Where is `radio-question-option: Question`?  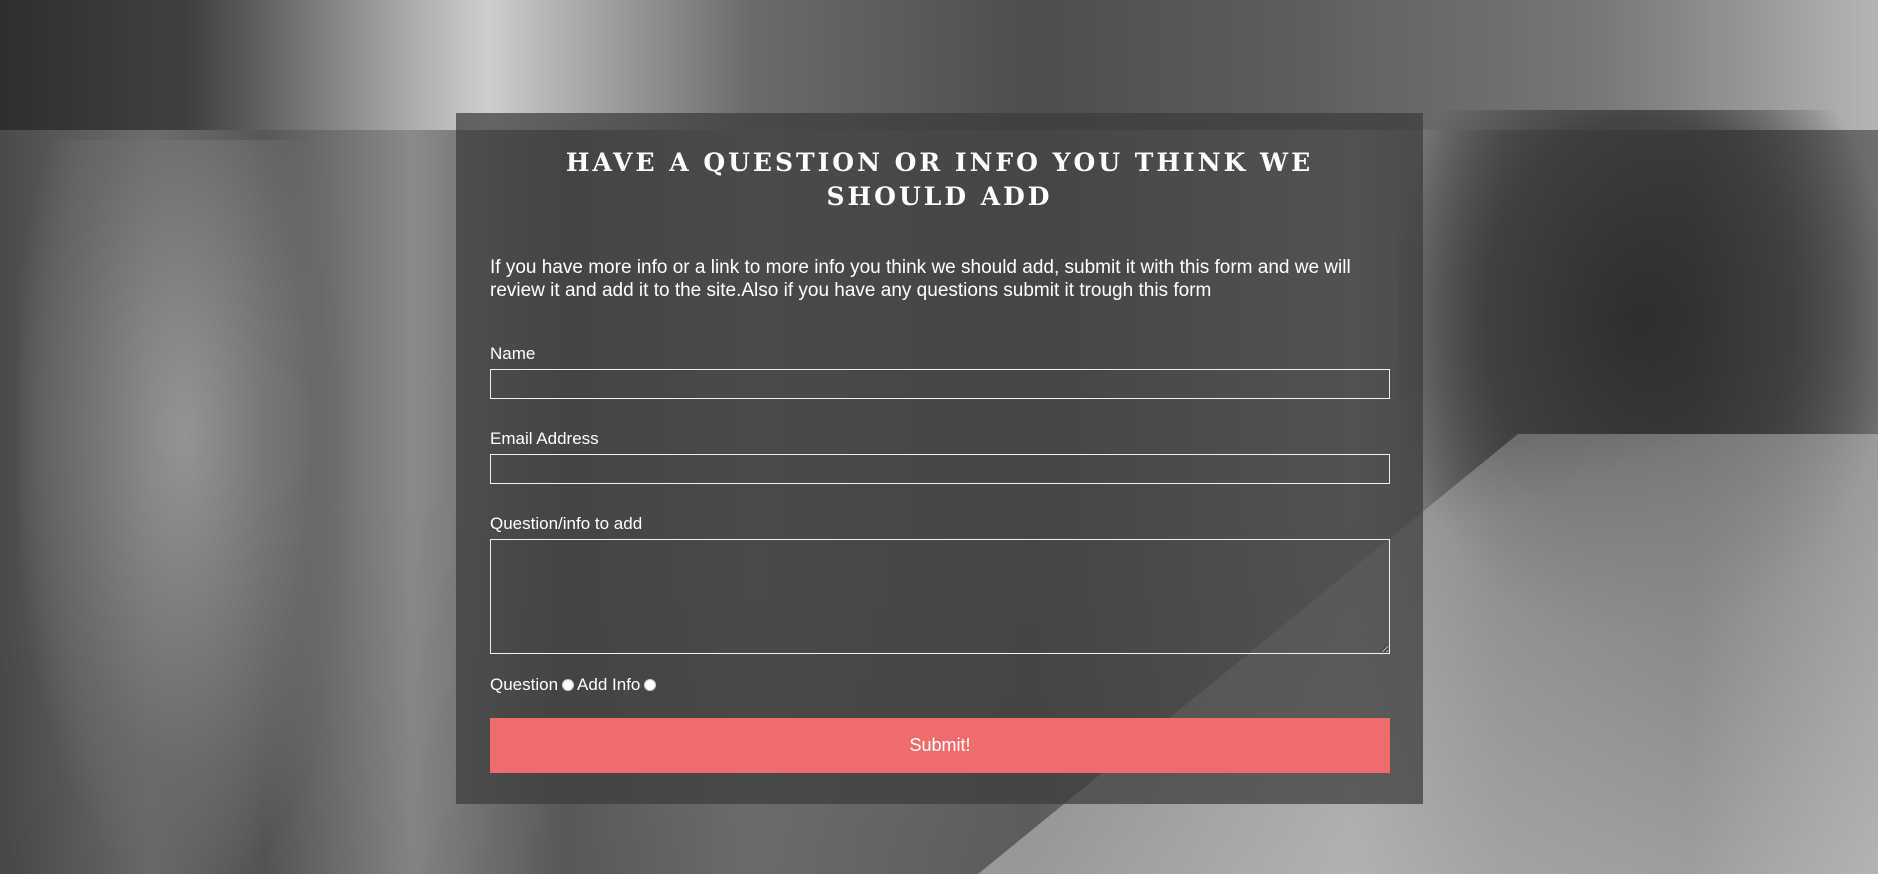 radio-question-option: Question is located at coordinates (533, 685).